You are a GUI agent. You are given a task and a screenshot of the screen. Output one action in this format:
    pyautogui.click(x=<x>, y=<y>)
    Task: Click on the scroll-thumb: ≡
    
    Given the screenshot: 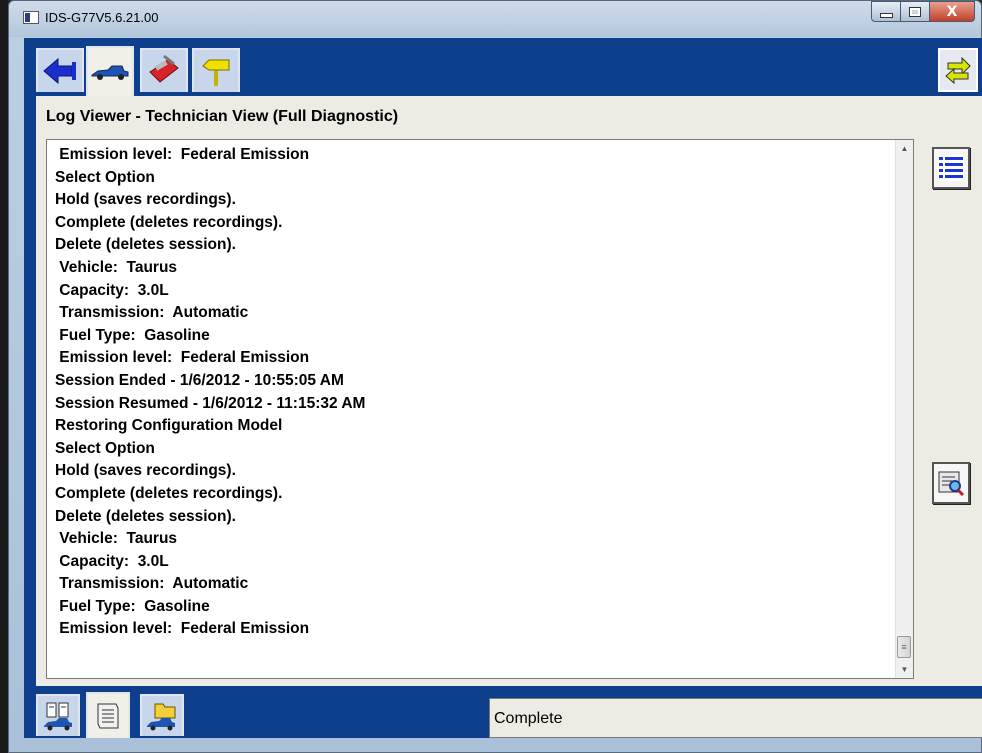 What is the action you would take?
    pyautogui.click(x=904, y=647)
    